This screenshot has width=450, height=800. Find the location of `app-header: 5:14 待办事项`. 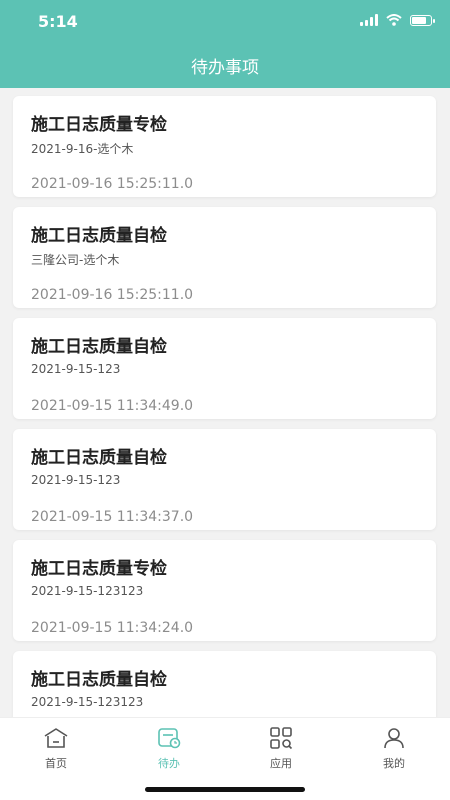

app-header: 5:14 待办事项 is located at coordinates (225, 44).